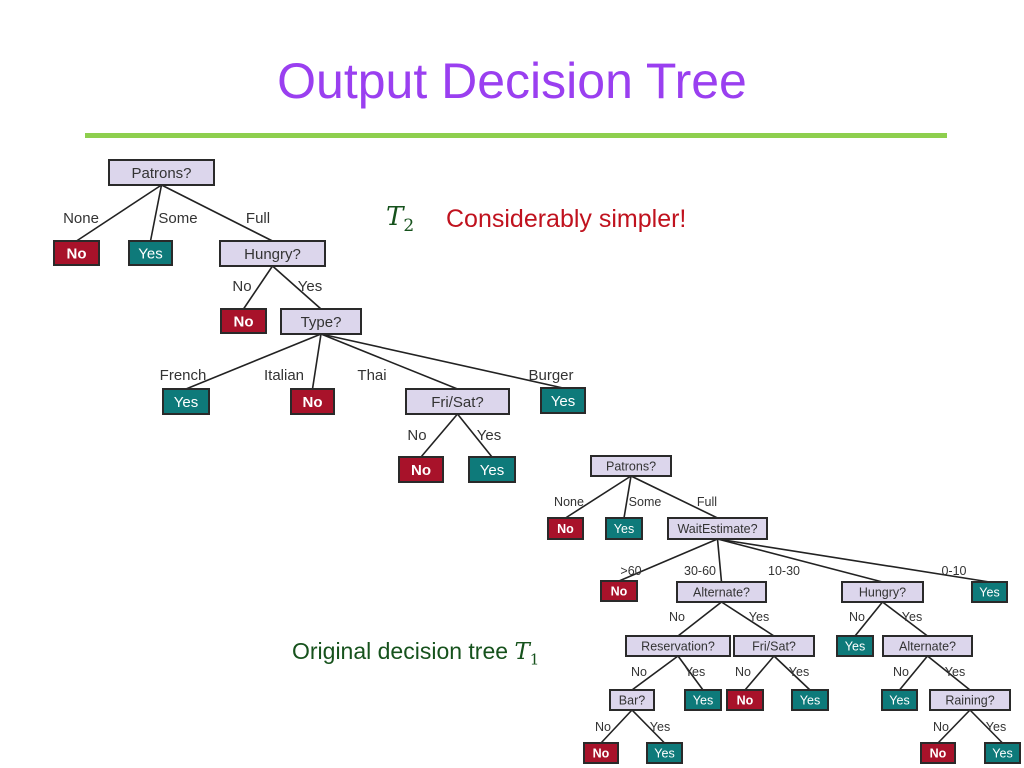  I want to click on node-label: Reservation?, so click(678, 647).